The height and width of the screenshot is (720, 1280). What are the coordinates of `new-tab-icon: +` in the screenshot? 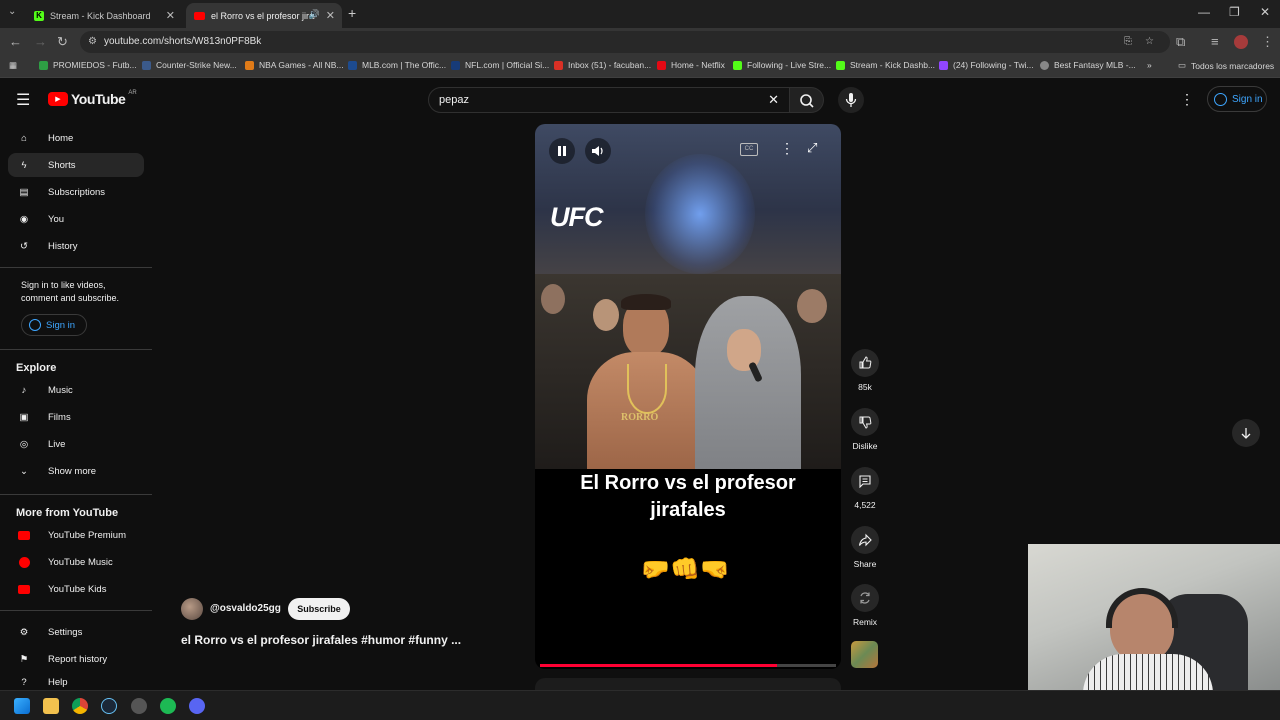 It's located at (352, 13).